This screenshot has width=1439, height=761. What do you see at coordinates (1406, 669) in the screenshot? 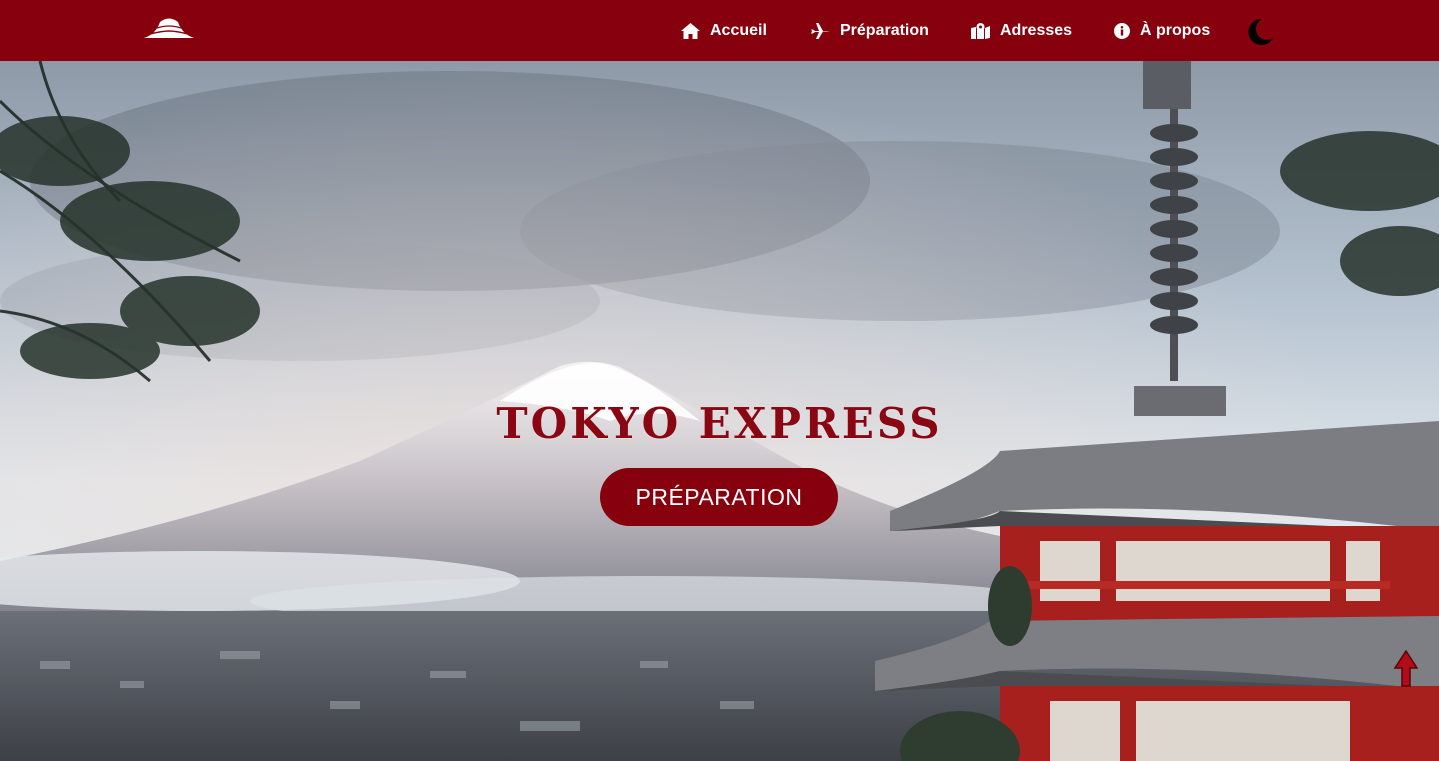
I see `arrow-up-icon` at bounding box center [1406, 669].